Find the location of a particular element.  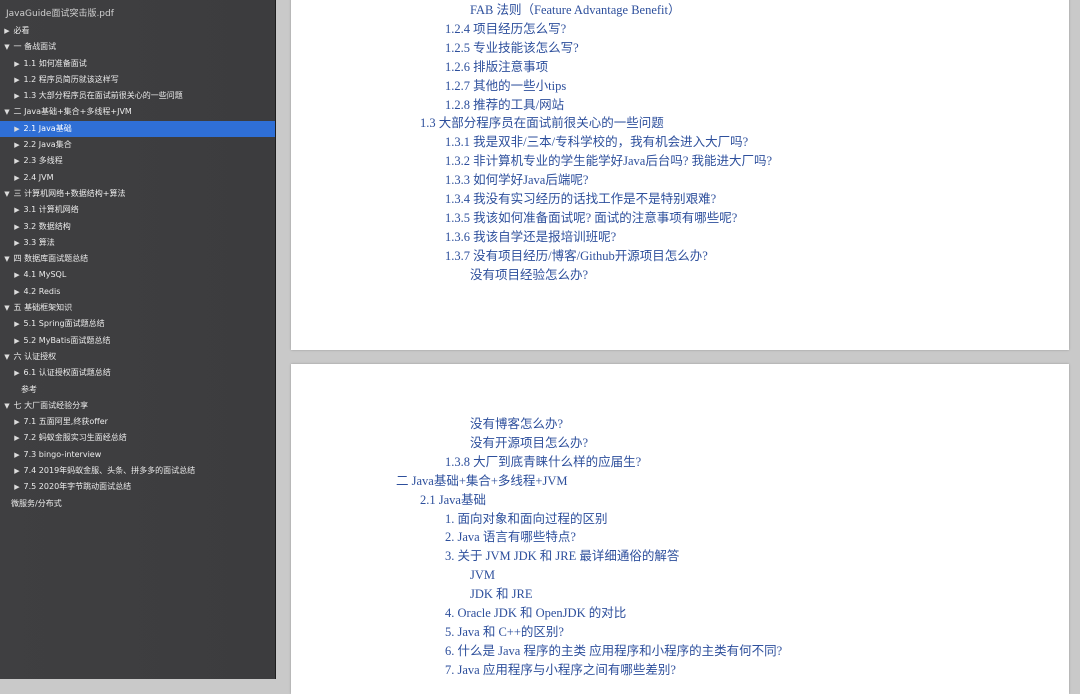

toc-link: 1.3.1 我是双非/三本/专科学校的，我有机会进入大厂吗? is located at coordinates (596, 142).